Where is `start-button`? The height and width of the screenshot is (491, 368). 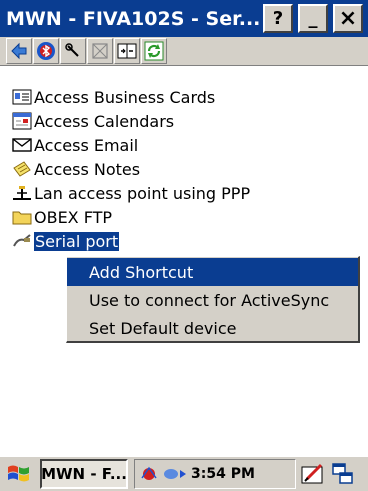
start-button is located at coordinates (19, 474).